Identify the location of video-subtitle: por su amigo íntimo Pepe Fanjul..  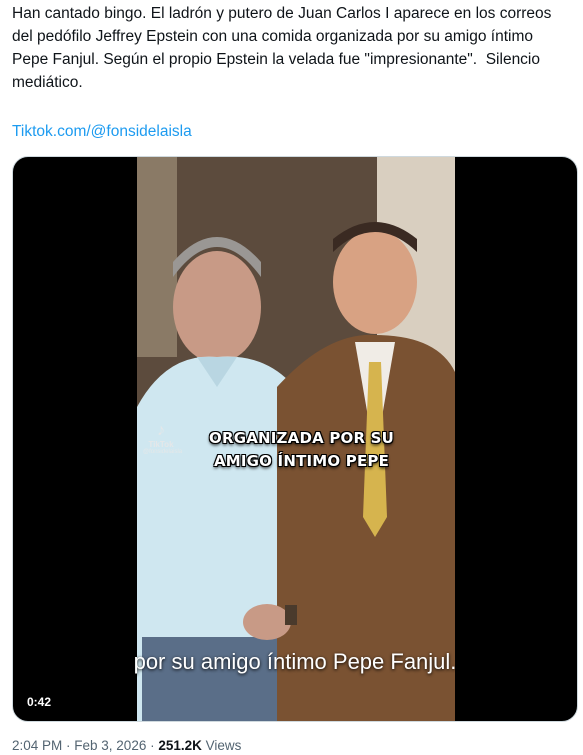
(295, 661).